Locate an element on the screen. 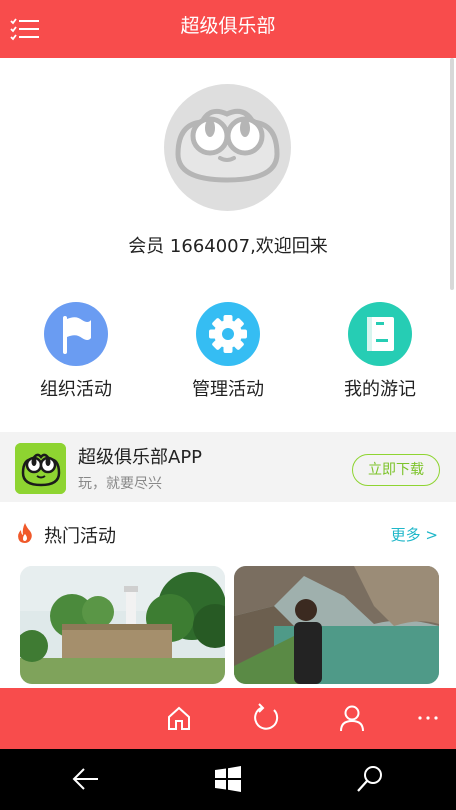  back-icon is located at coordinates (86, 779).